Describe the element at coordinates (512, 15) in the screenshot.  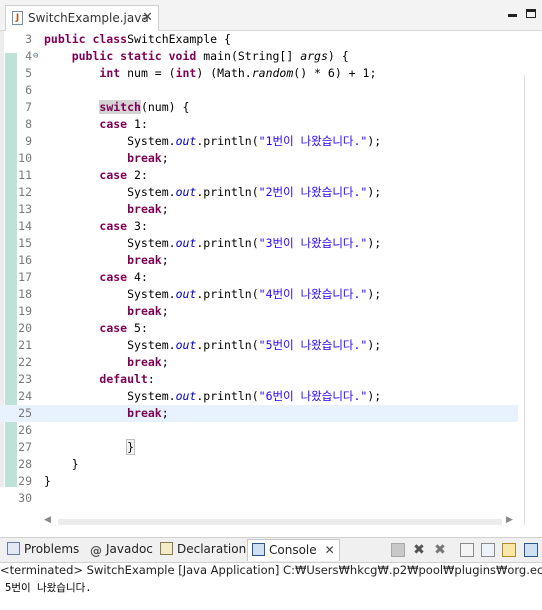
I see `minimize-button` at that location.